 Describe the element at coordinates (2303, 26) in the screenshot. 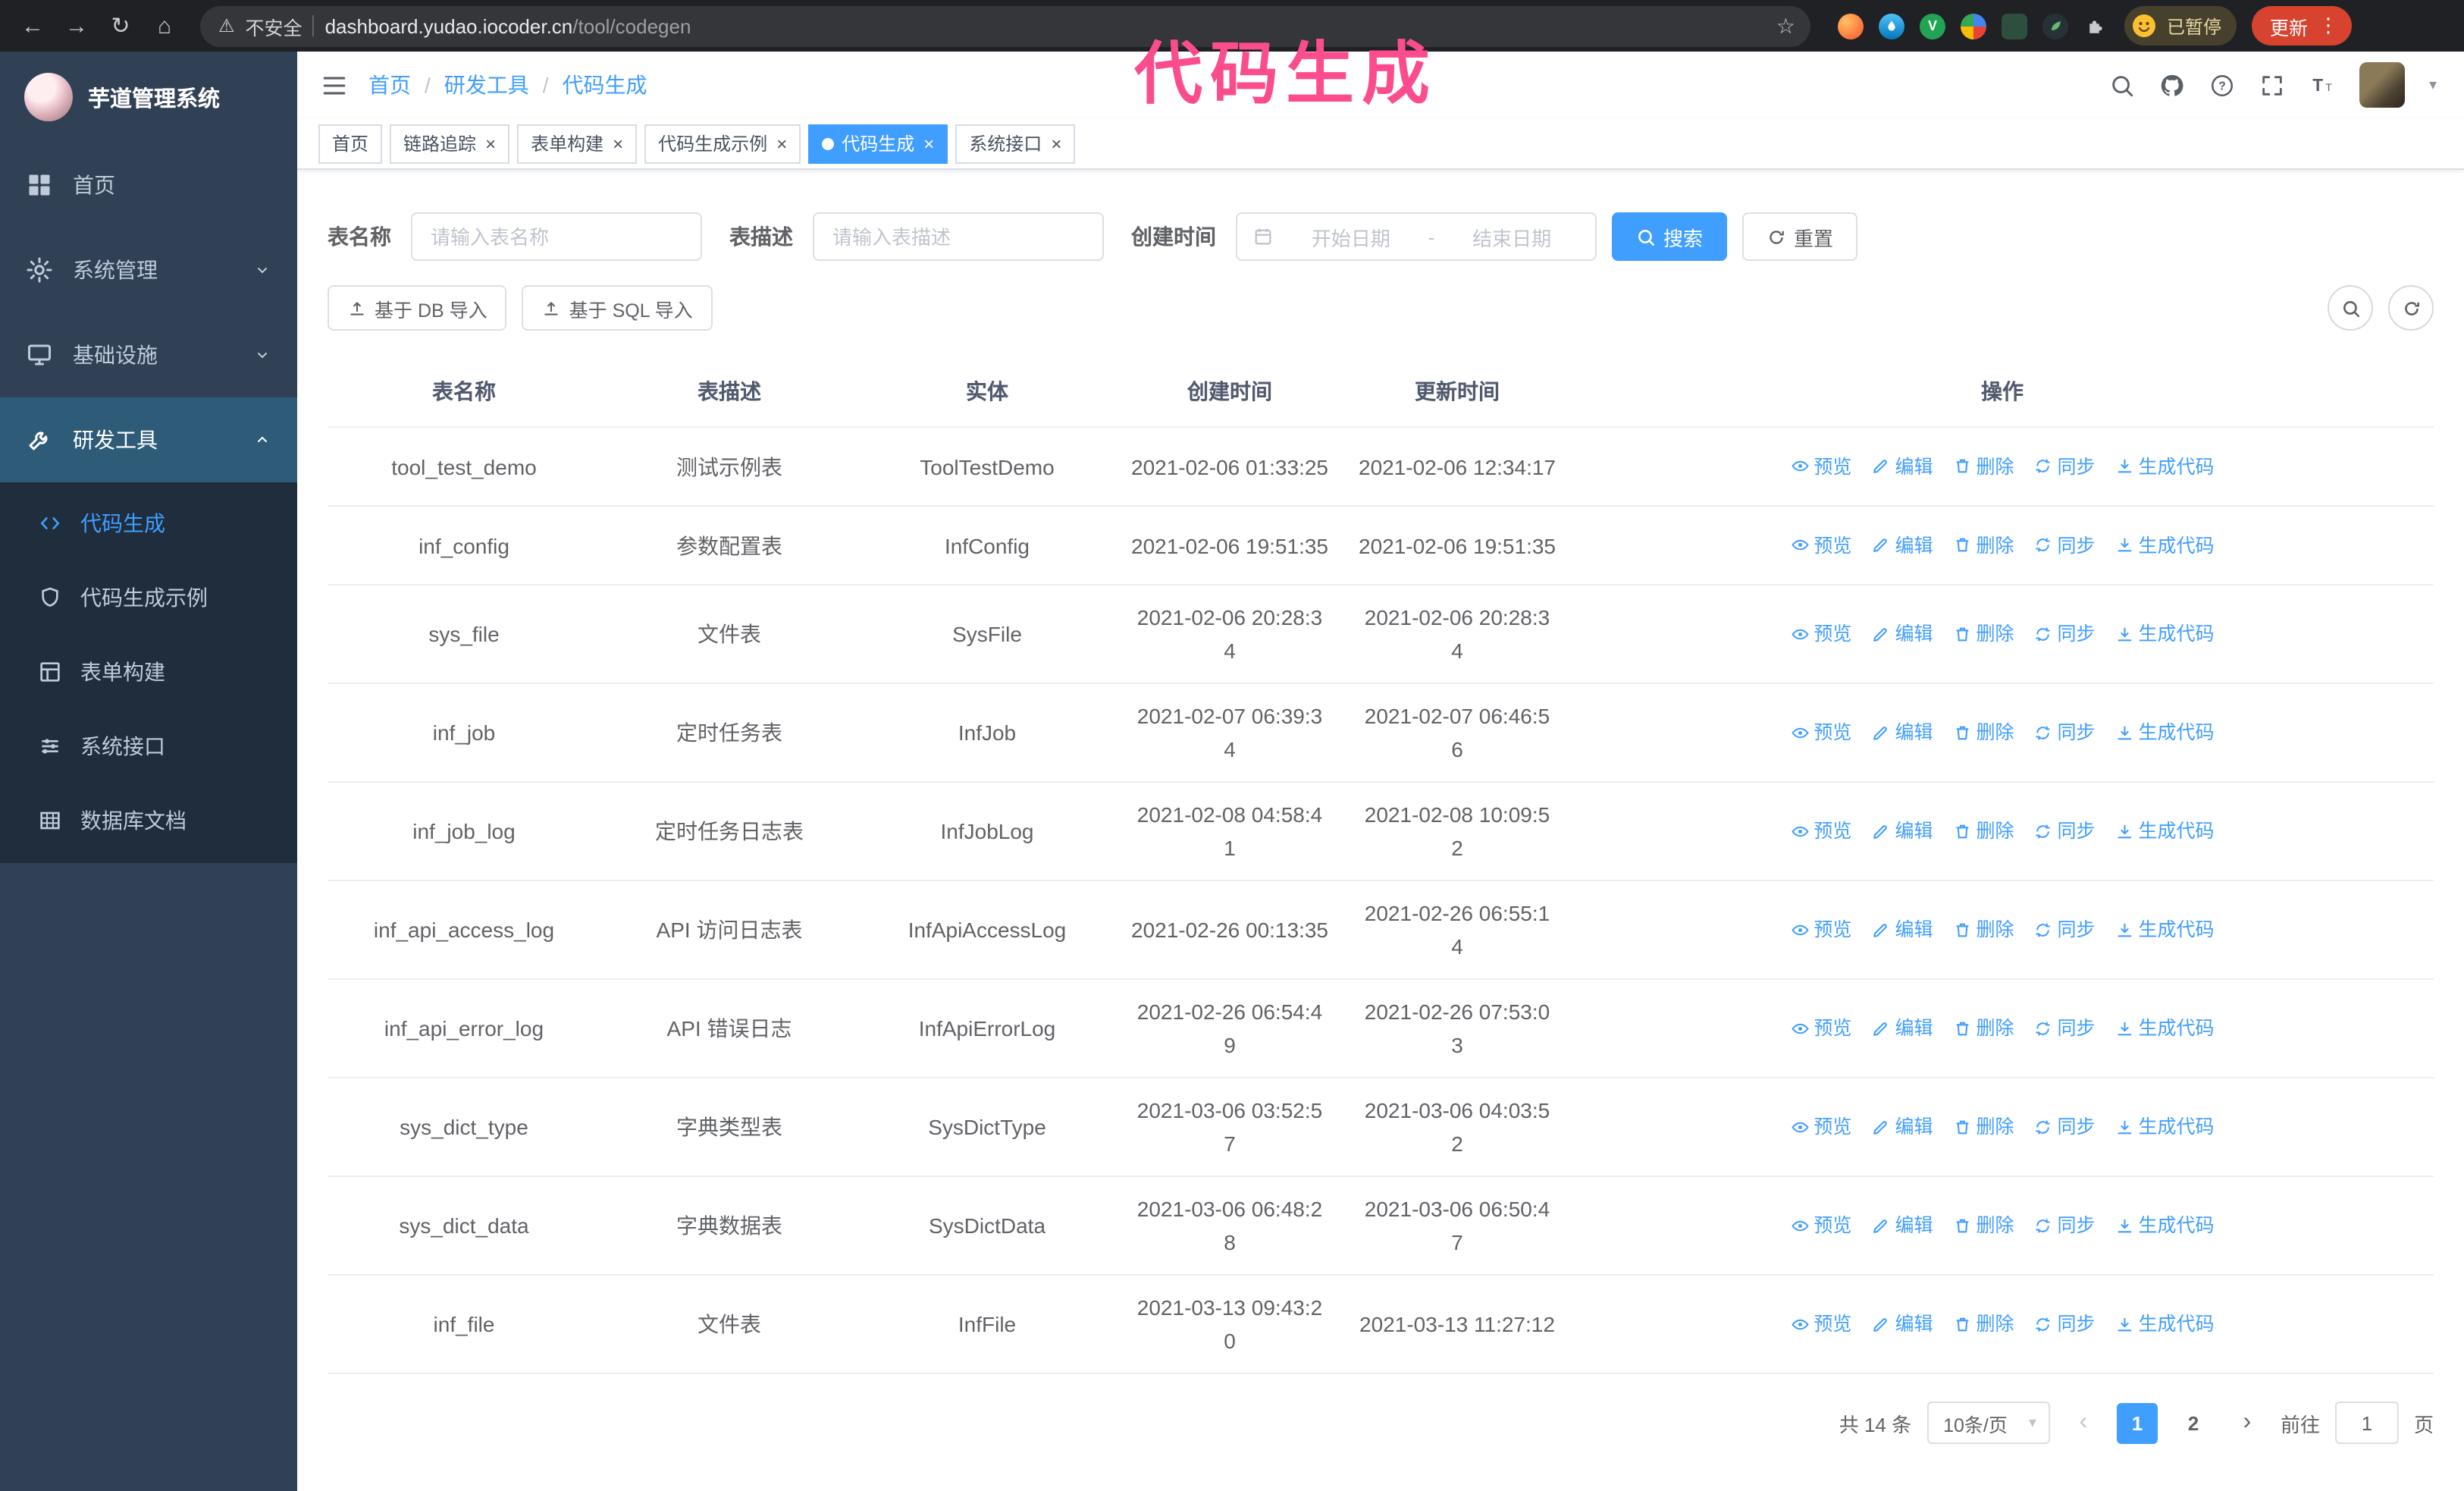

I see `update-button: 更新 ⋮` at that location.